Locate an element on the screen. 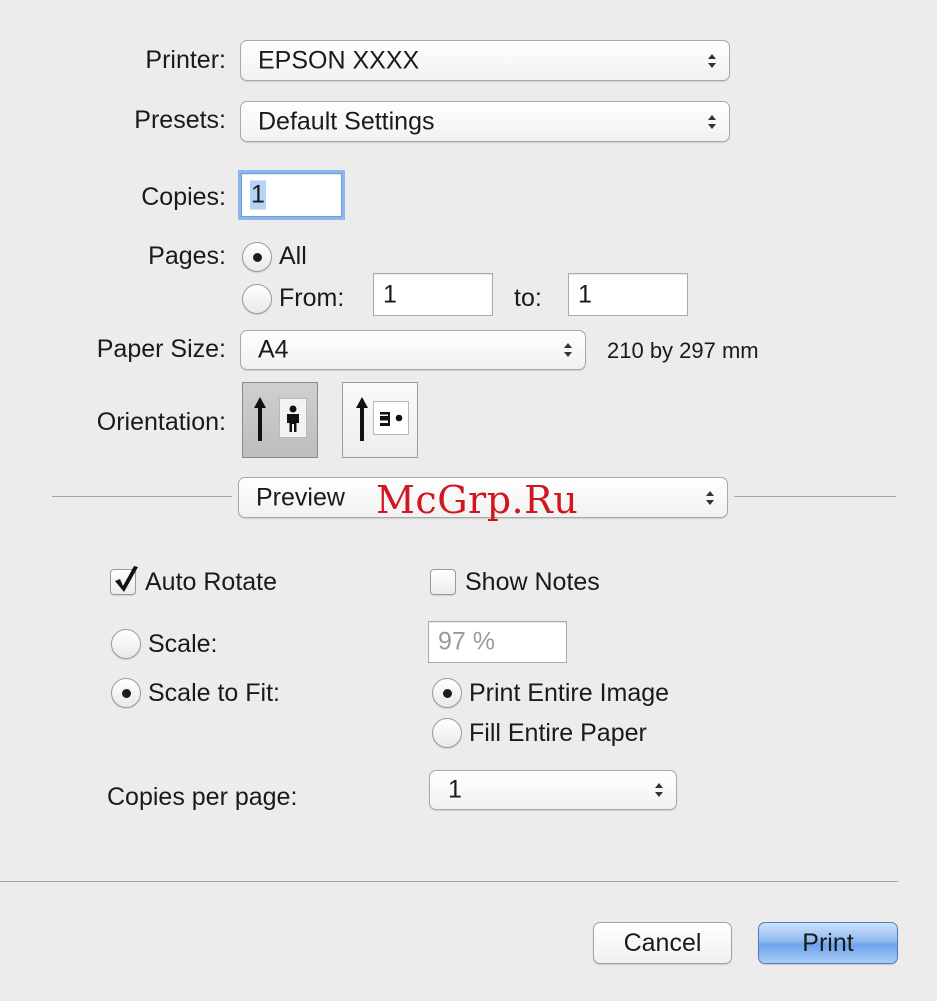 The width and height of the screenshot is (937, 1001). pages-from-value: 1 is located at coordinates (390, 294).